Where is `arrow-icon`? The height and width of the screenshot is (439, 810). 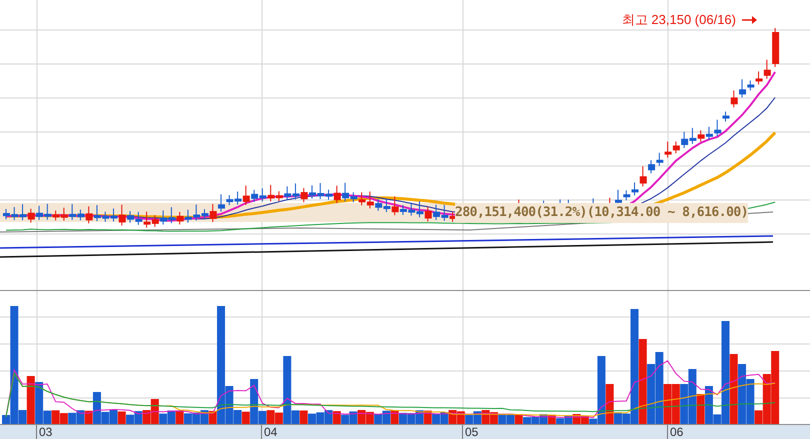
arrow-icon is located at coordinates (750, 19).